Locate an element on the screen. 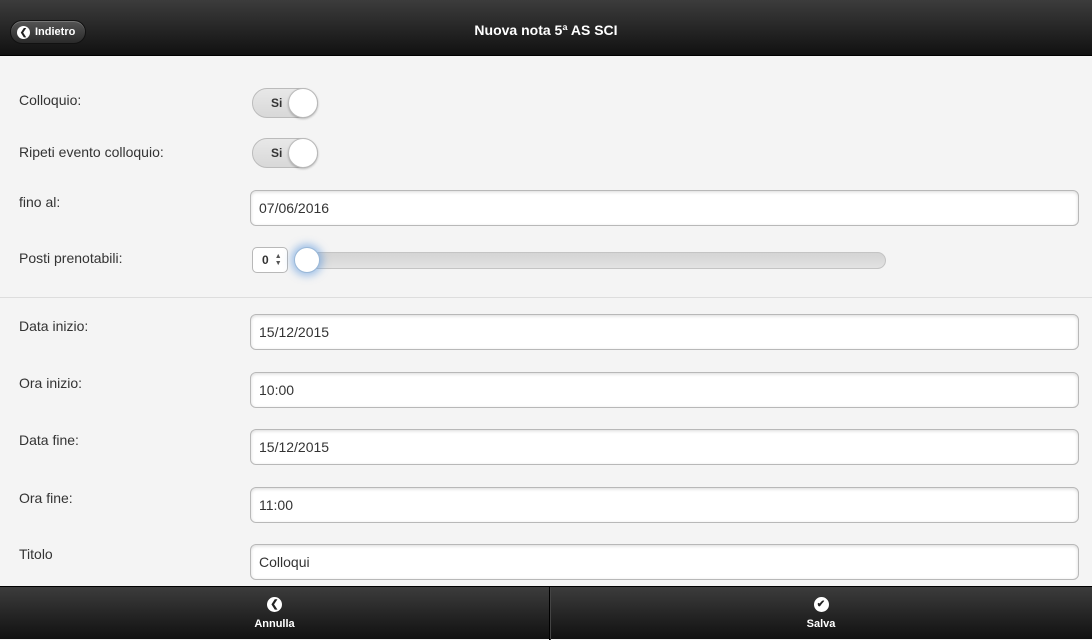 Image resolution: width=1092 pixels, height=640 pixels. colloquio-toggle-label: Si is located at coordinates (277, 103).